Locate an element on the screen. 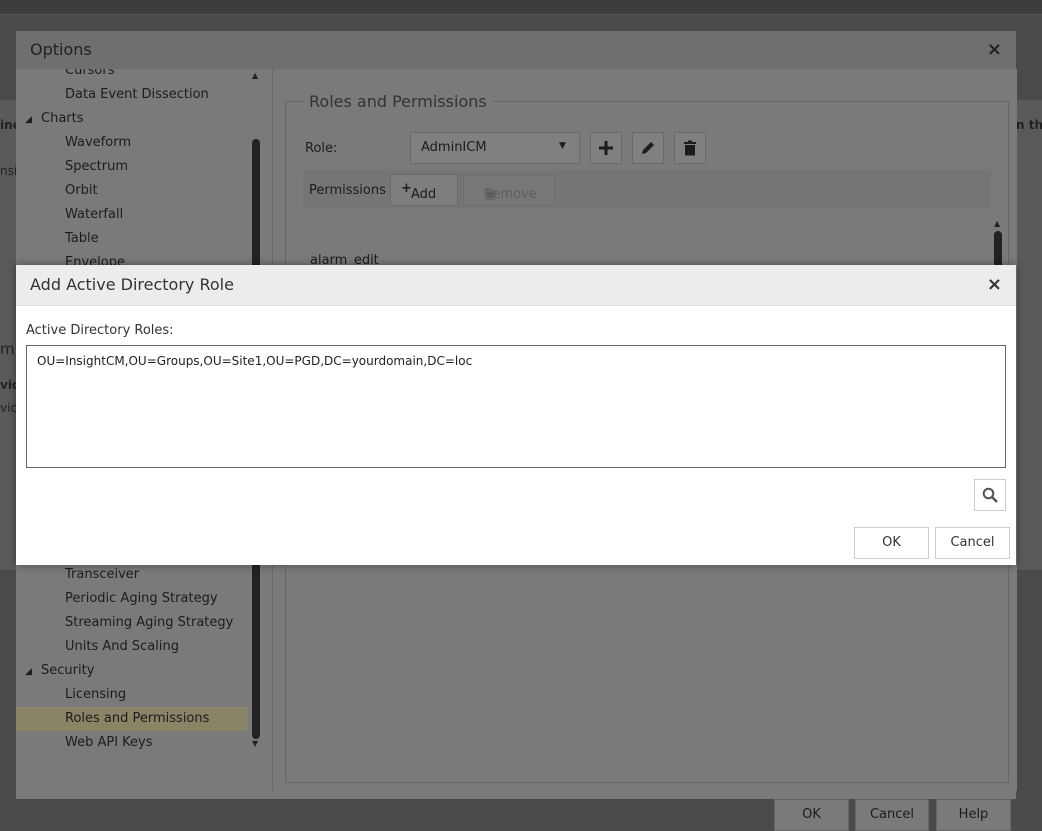 Image resolution: width=1042 pixels, height=831 pixels. role-label: Role: is located at coordinates (321, 148).